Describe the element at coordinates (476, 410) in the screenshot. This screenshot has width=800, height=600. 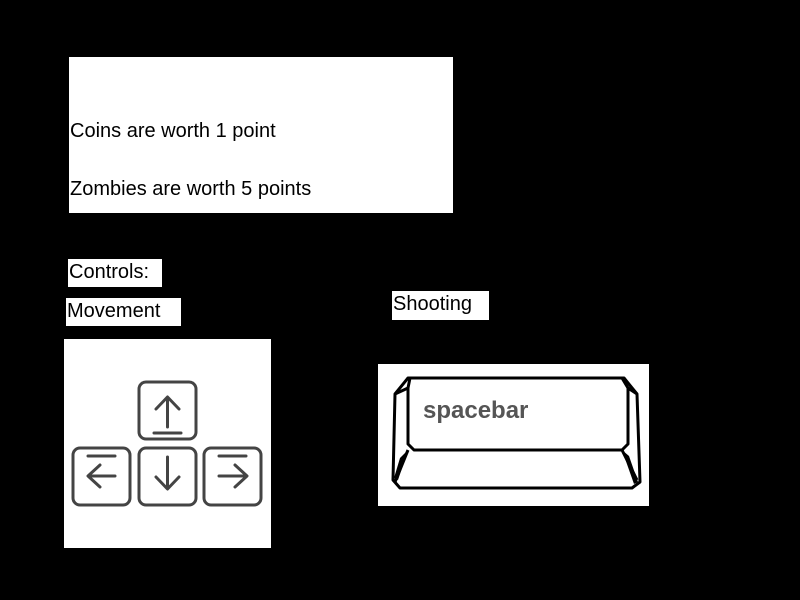
I see `spacebar-key-label: spacebar` at that location.